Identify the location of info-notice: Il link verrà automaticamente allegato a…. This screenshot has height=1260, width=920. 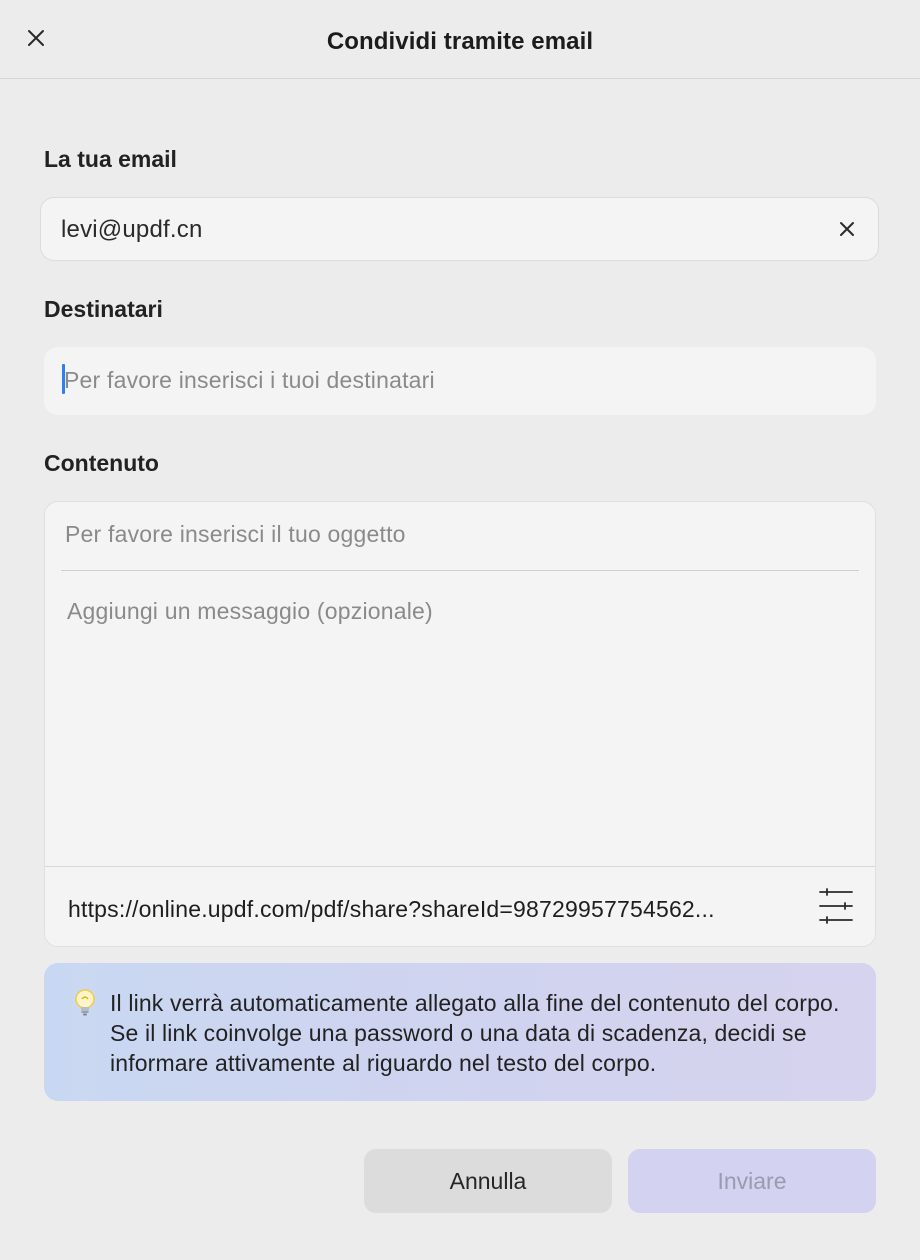
(460, 1032).